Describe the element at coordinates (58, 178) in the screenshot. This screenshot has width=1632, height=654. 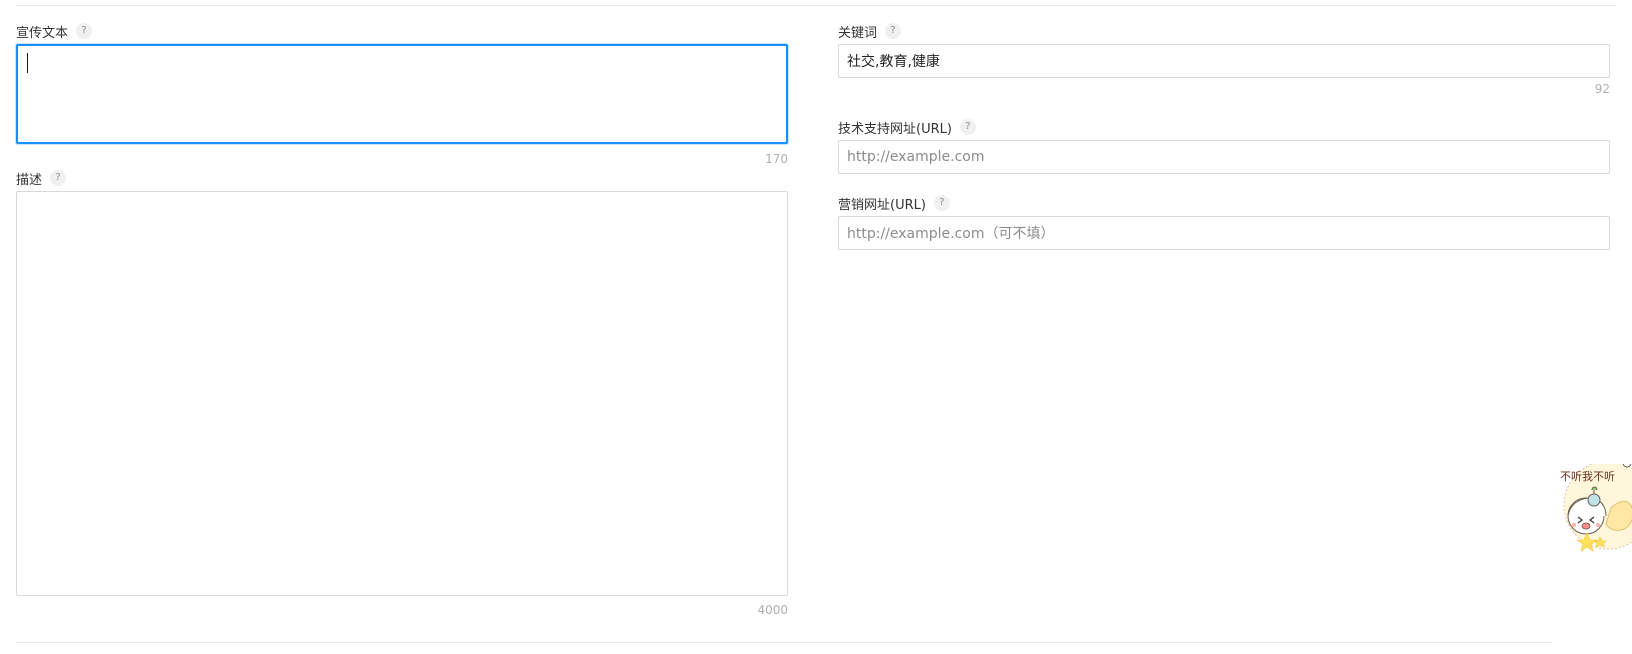
I see `description-help-icon: ?` at that location.